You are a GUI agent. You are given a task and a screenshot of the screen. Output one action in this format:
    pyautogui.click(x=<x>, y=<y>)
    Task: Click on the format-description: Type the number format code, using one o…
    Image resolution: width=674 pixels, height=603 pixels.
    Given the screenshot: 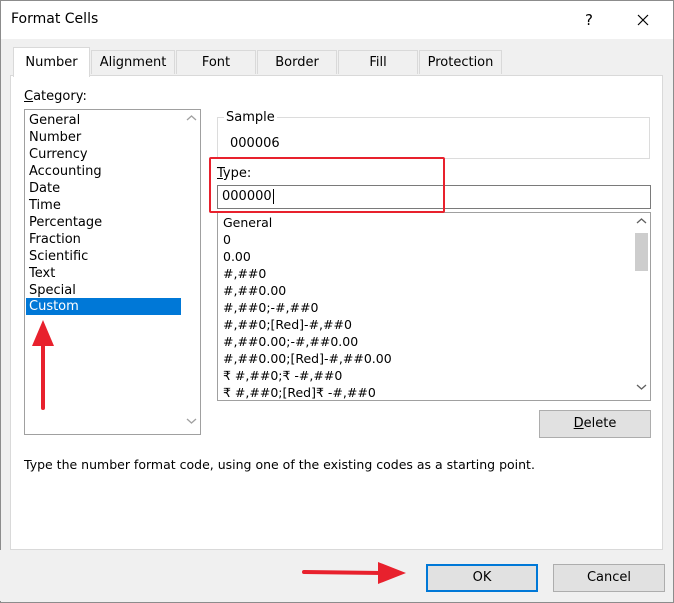 What is the action you would take?
    pyautogui.click(x=279, y=464)
    